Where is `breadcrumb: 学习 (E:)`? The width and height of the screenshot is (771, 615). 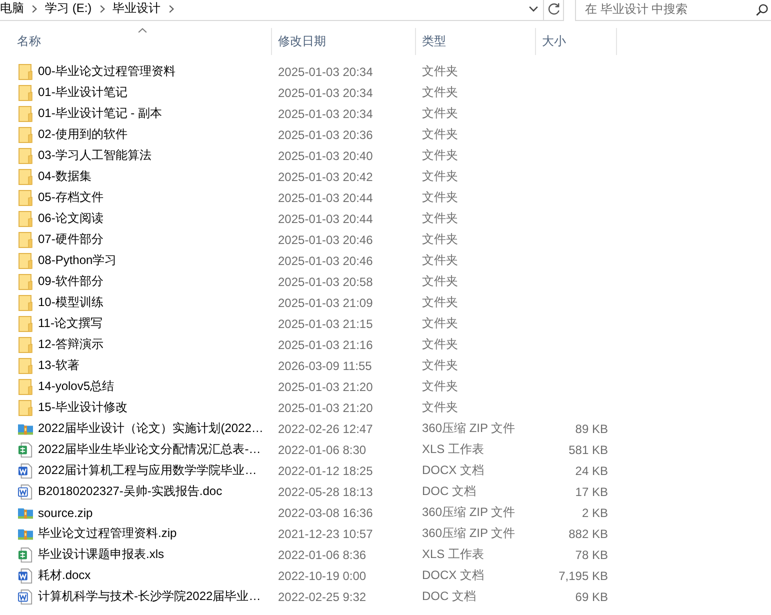
breadcrumb: 学习 (E:) is located at coordinates (68, 8).